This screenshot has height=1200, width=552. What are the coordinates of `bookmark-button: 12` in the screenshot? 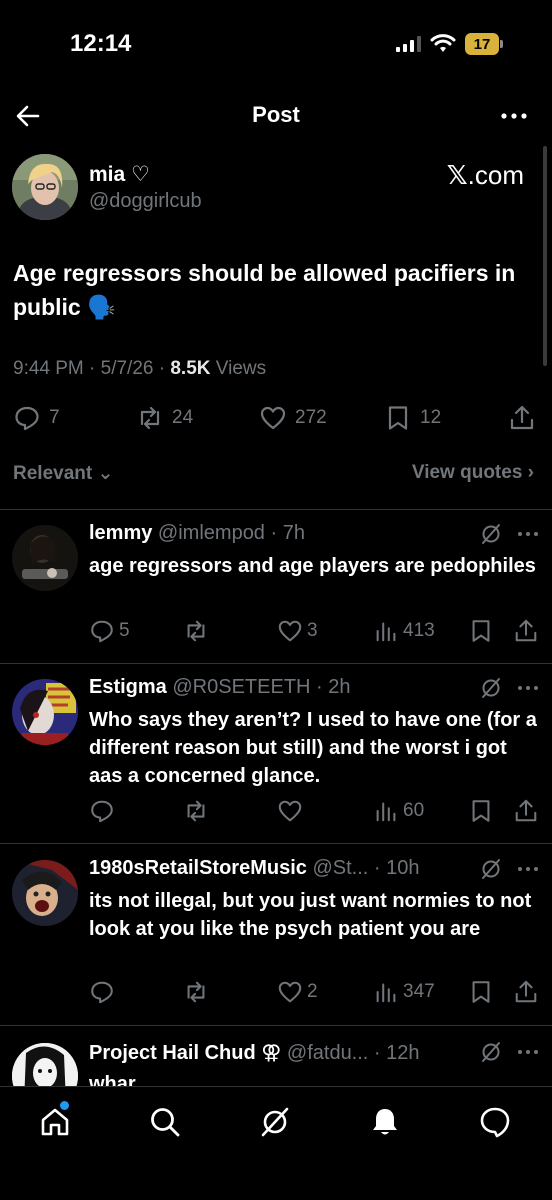 It's located at (412, 418).